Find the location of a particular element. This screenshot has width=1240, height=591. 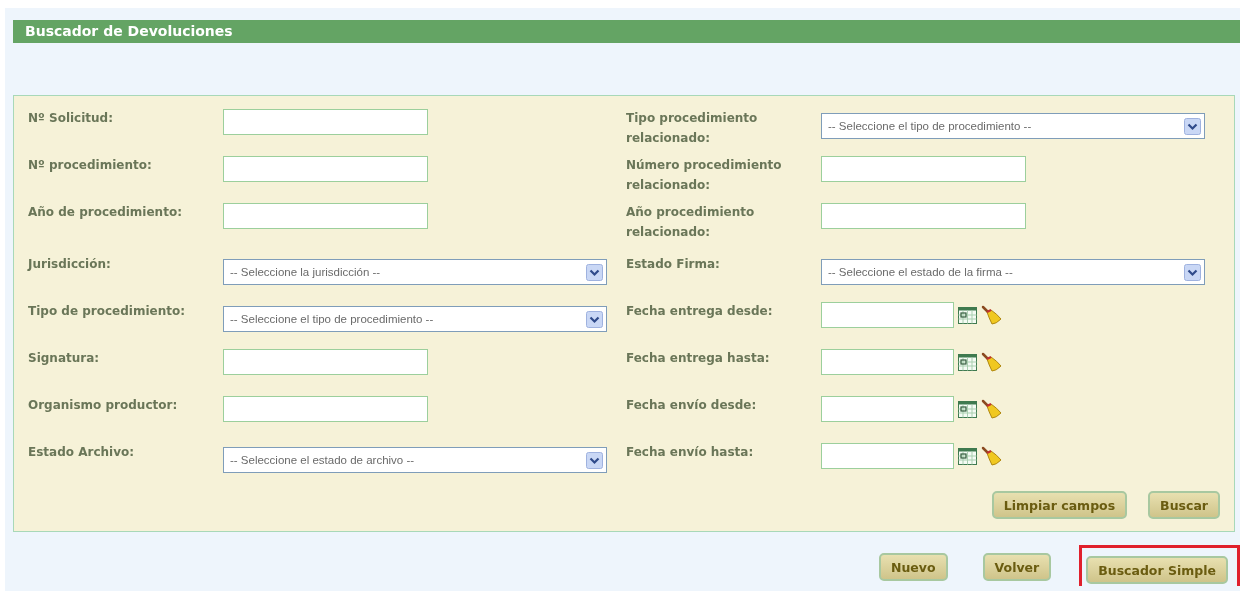

page-button: Volver is located at coordinates (1017, 567).